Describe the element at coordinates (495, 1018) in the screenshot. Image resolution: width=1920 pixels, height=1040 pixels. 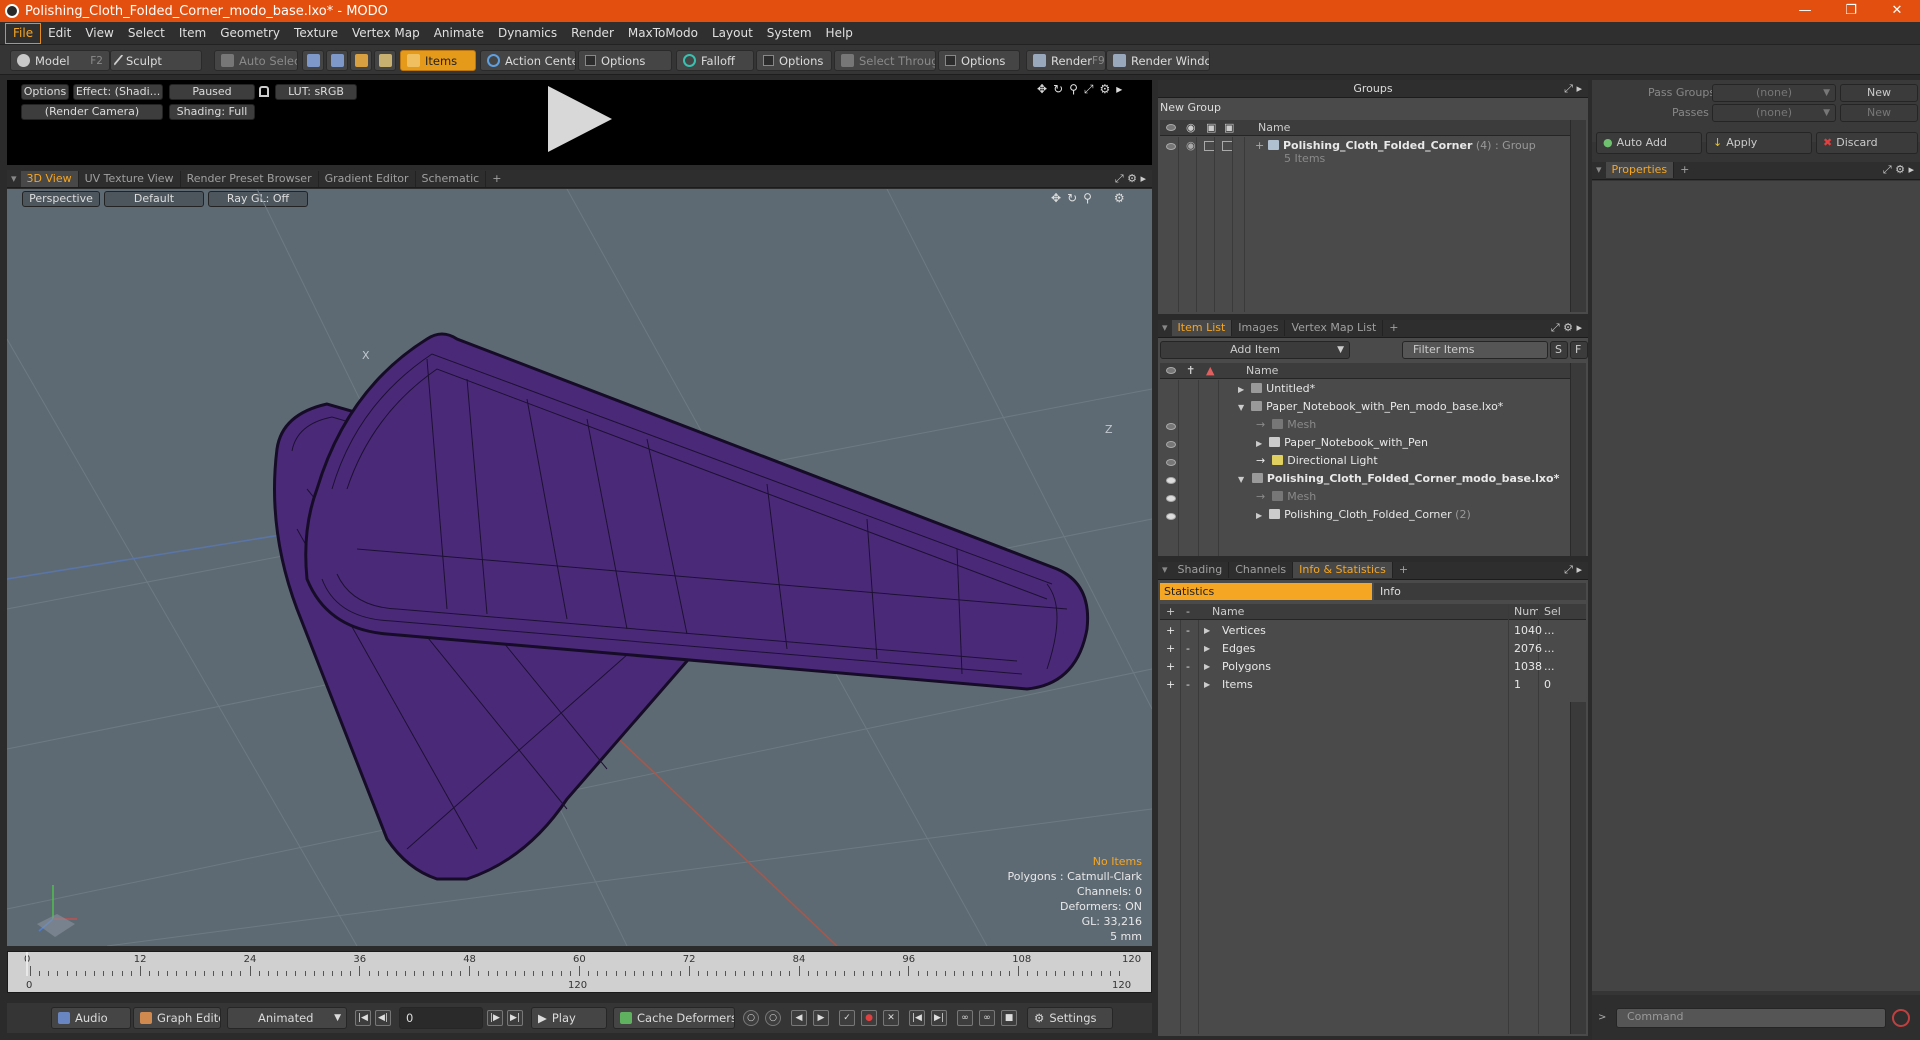
I see `next-key-button: |▶` at that location.